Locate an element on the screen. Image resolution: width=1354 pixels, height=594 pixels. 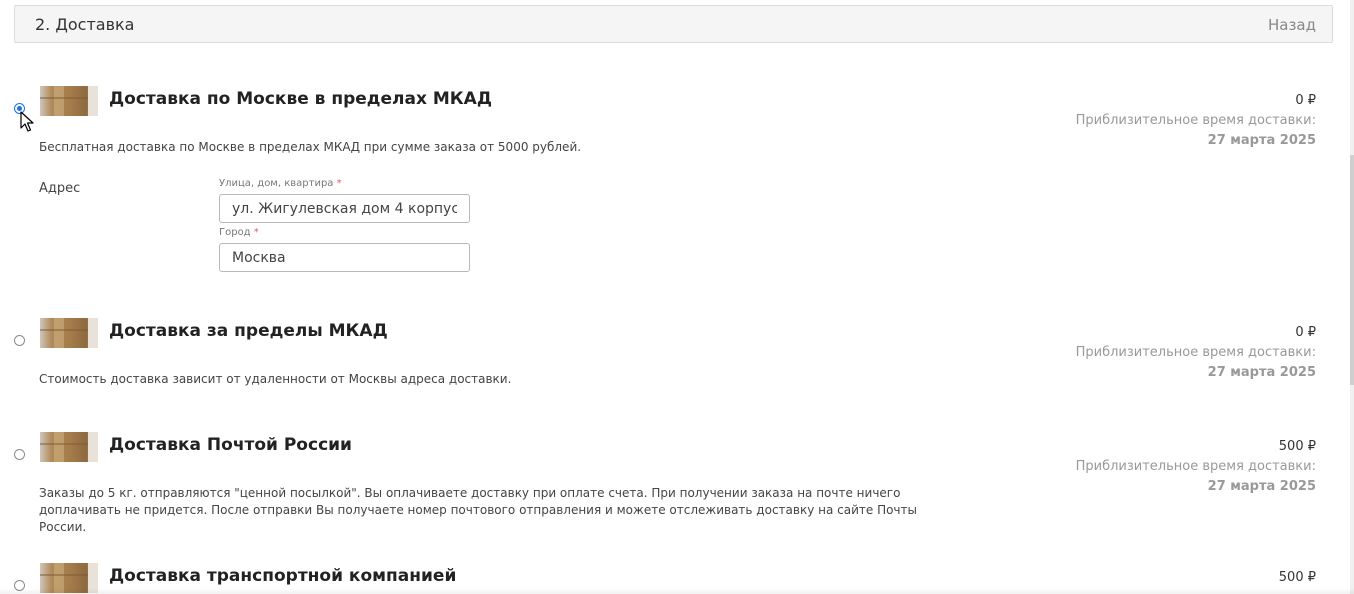
city-label-text: Город is located at coordinates (235, 232).